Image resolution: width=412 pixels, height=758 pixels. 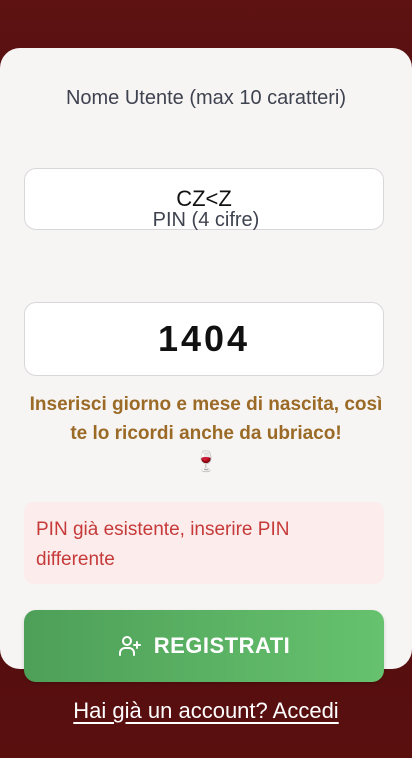 I want to click on user-plus-icon, so click(x=130, y=646).